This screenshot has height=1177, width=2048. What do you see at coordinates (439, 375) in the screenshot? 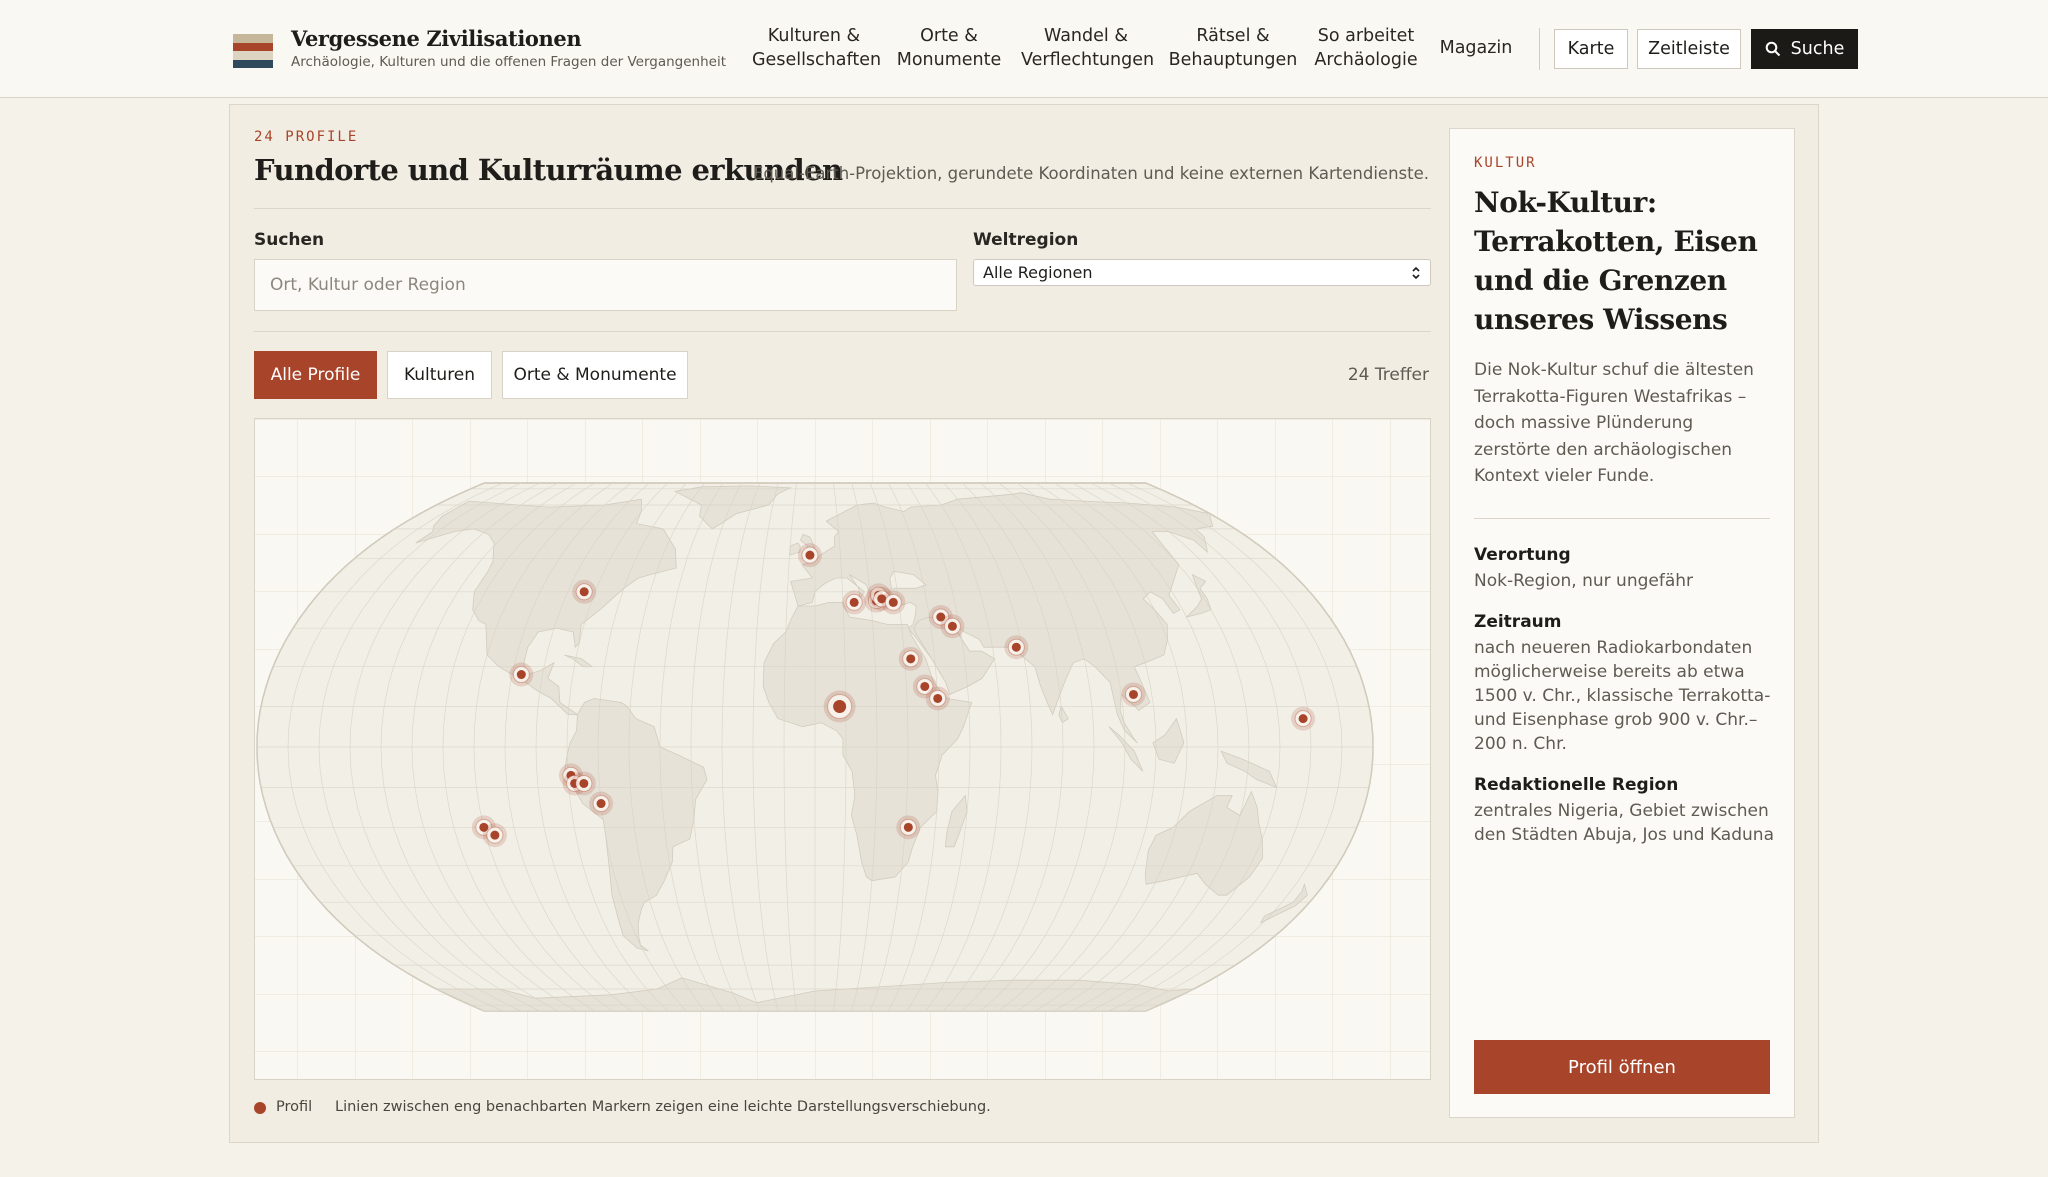
I see `tab-cultures: Kulturen` at bounding box center [439, 375].